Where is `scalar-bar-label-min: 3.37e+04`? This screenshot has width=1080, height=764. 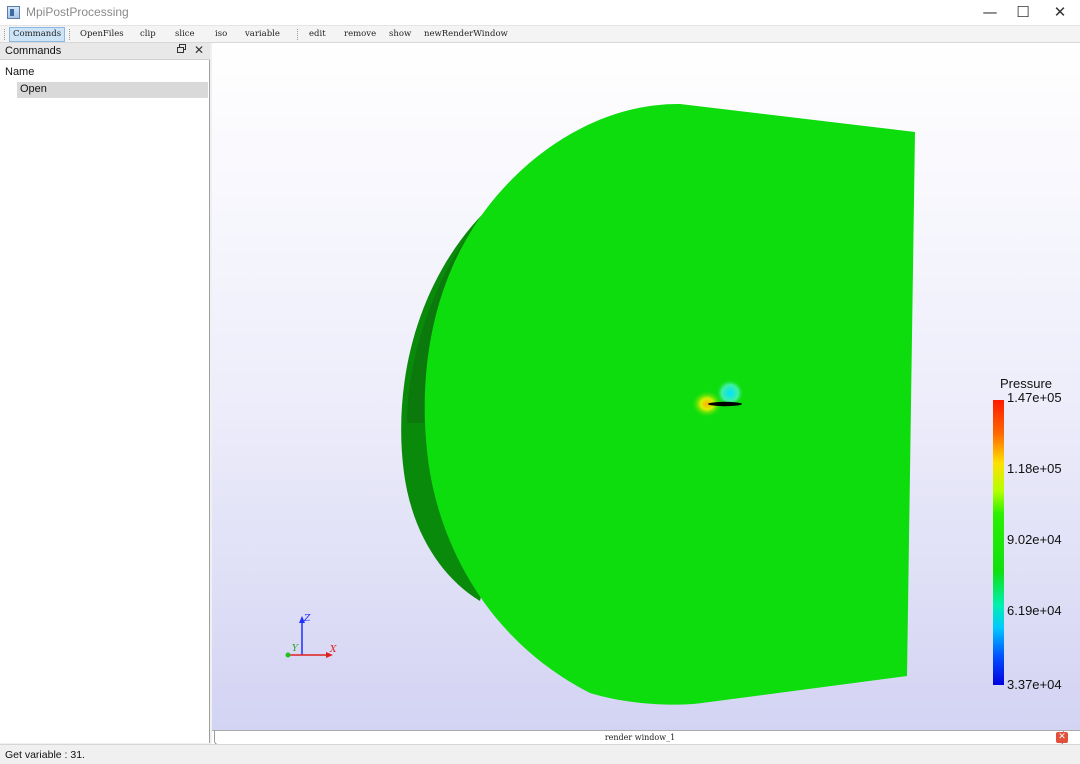 scalar-bar-label-min: 3.37e+04 is located at coordinates (1034, 684).